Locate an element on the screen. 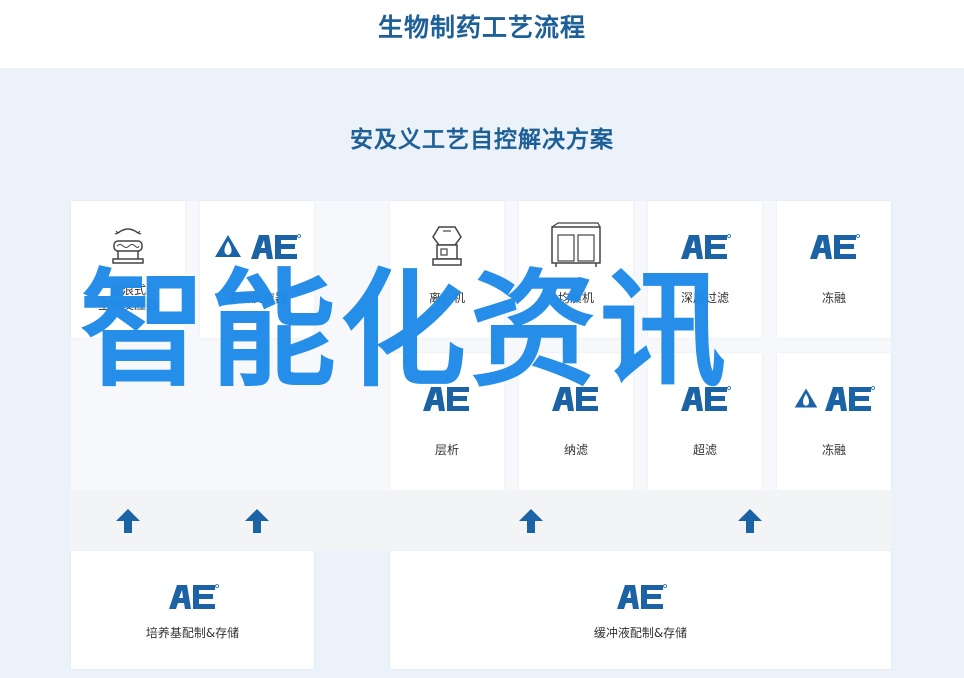  card-label: 超滤 is located at coordinates (704, 450).